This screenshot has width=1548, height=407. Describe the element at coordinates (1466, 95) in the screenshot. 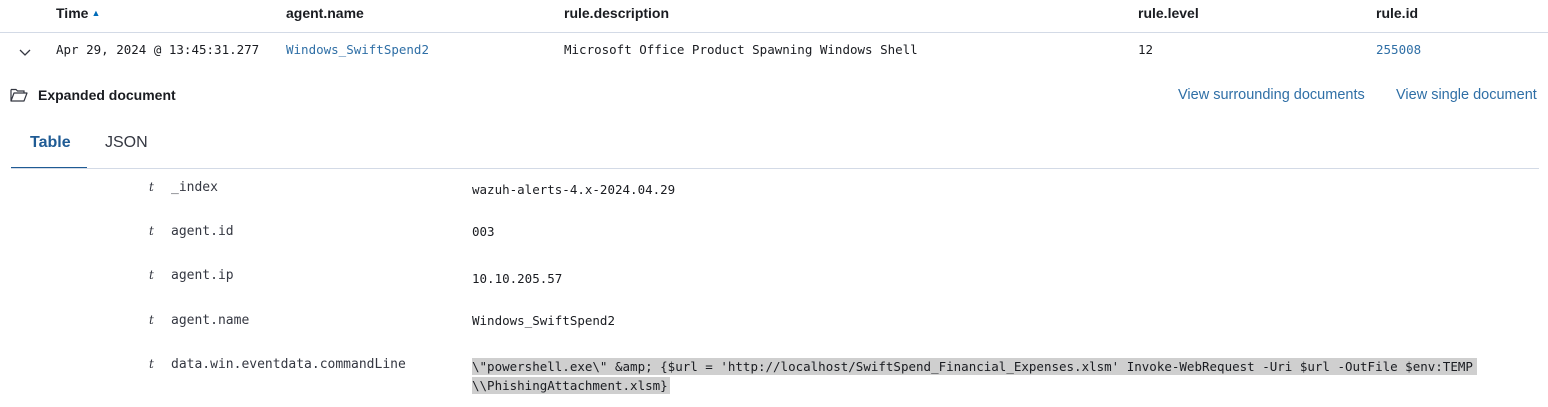

I see `view-single-document-link: View single document` at that location.